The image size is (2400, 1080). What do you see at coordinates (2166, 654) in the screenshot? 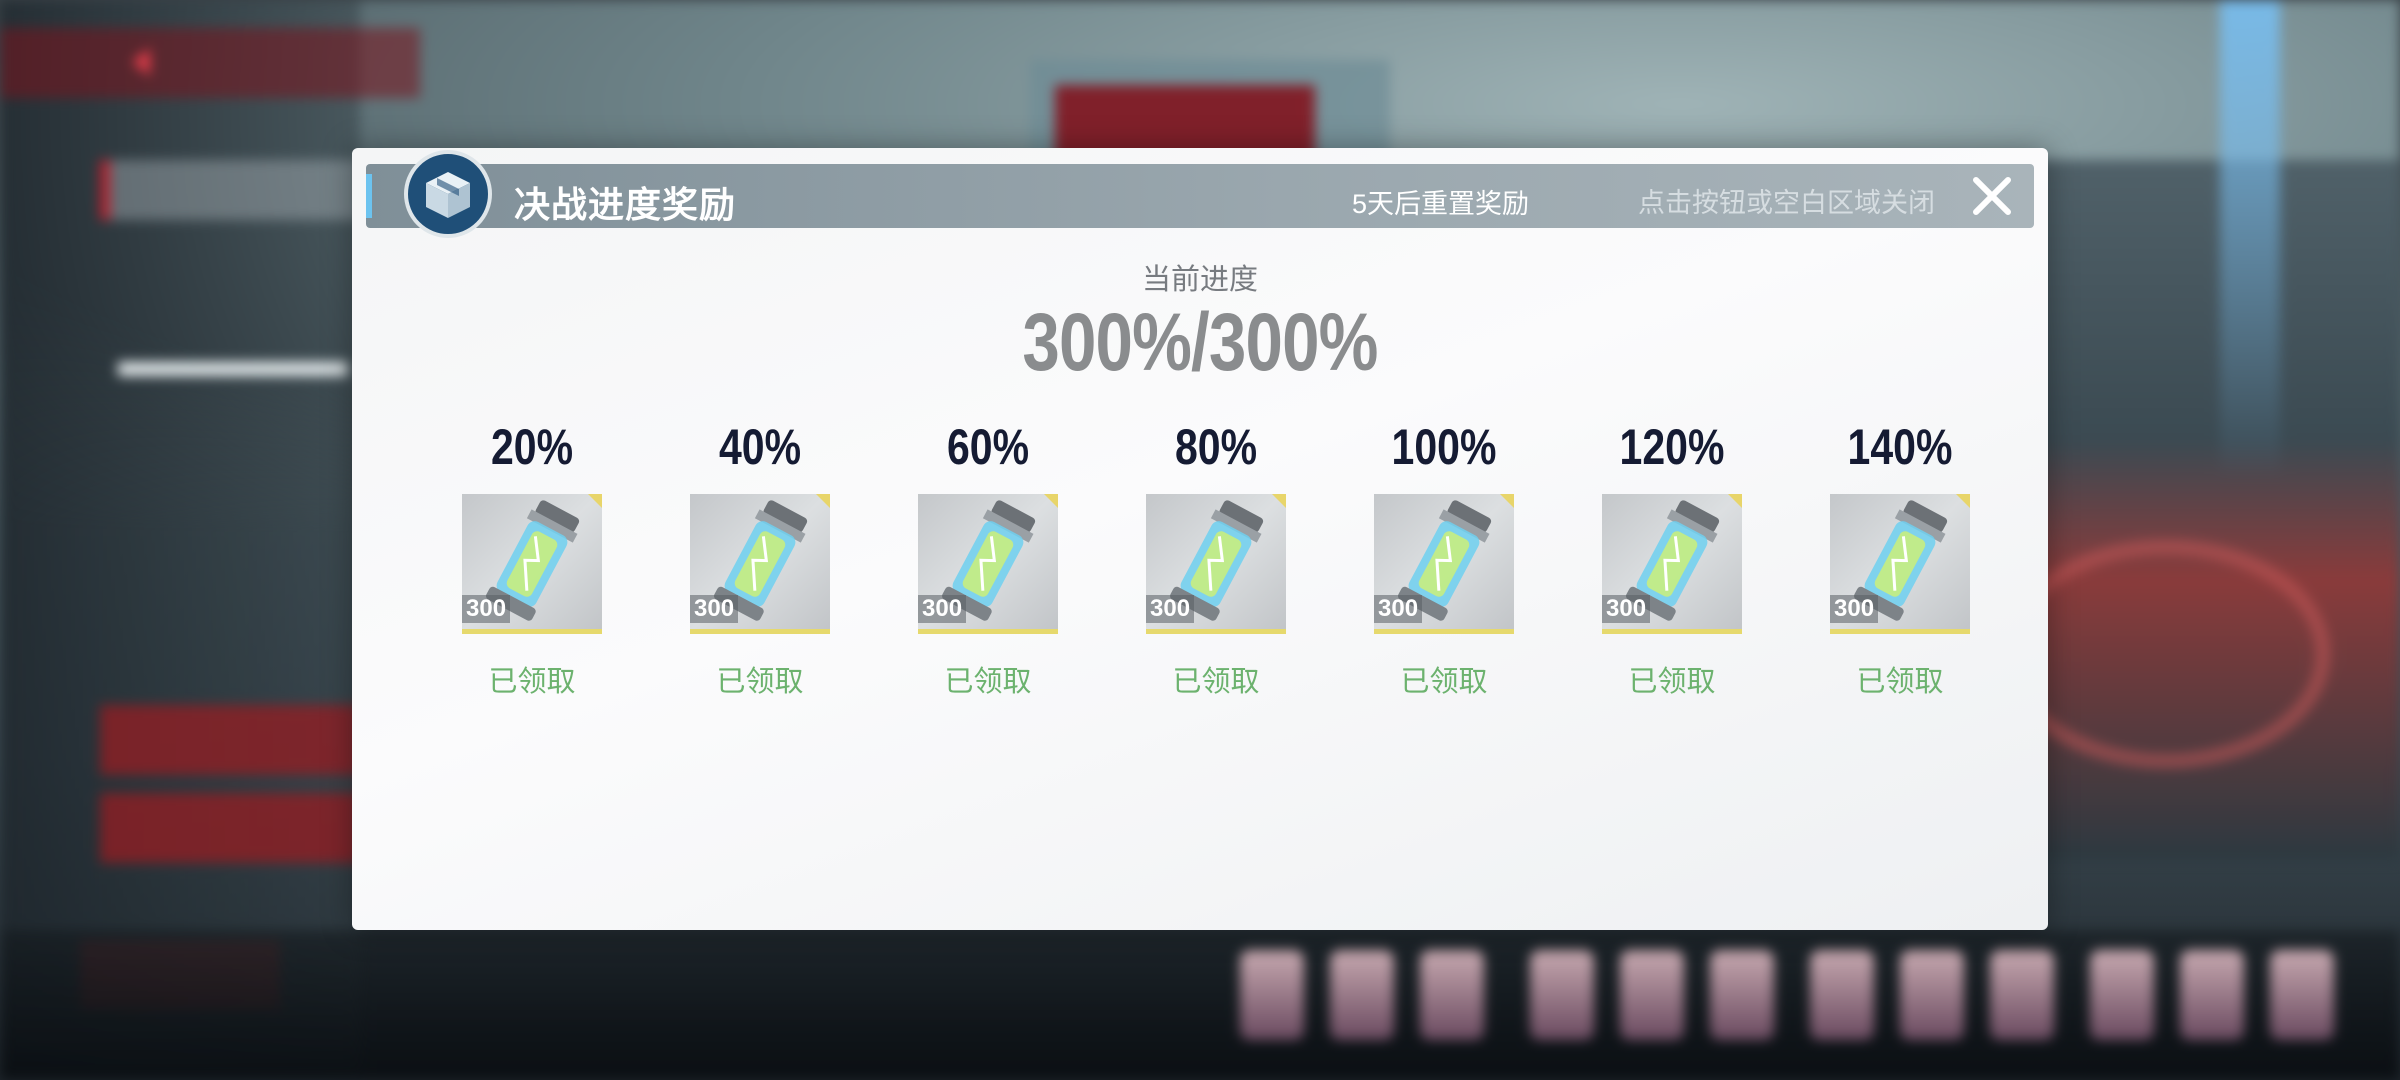
I see `background-ring` at bounding box center [2166, 654].